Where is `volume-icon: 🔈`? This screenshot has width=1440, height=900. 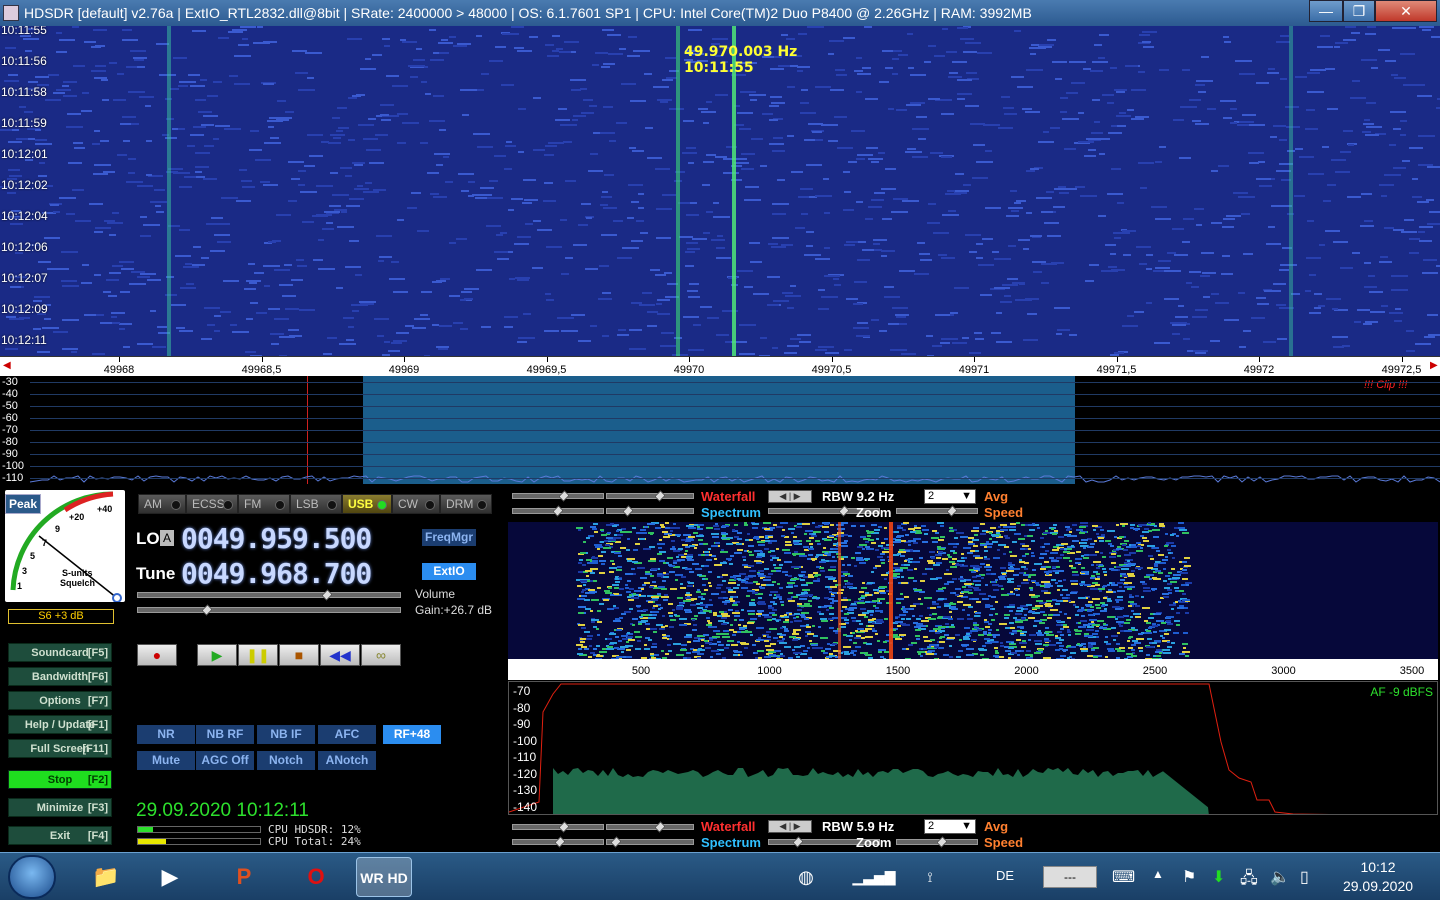
volume-icon: 🔈 is located at coordinates (1280, 877).